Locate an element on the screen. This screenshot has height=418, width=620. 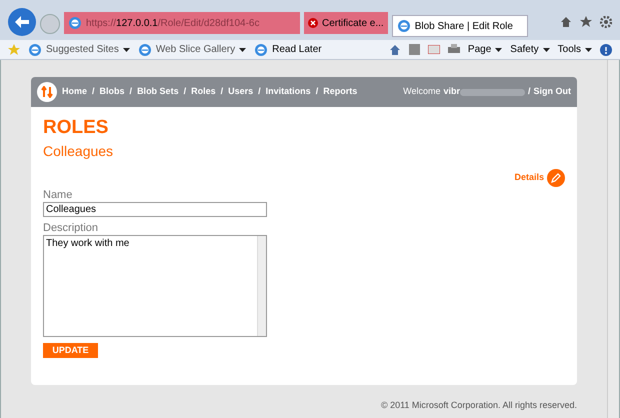
star-icon is located at coordinates (586, 22).